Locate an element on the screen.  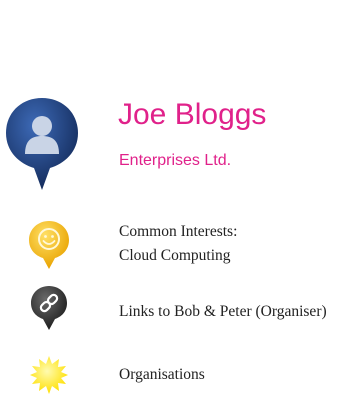
profile-name: Joe Bloggs is located at coordinates (192, 114).